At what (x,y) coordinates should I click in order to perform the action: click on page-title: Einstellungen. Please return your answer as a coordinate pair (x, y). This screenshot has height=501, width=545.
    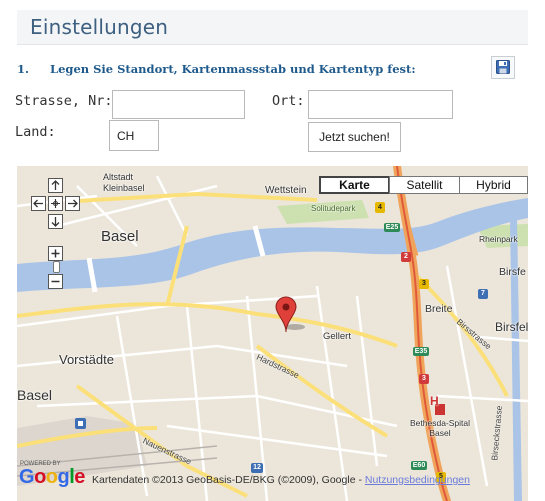
    Looking at the image, I should click on (99, 27).